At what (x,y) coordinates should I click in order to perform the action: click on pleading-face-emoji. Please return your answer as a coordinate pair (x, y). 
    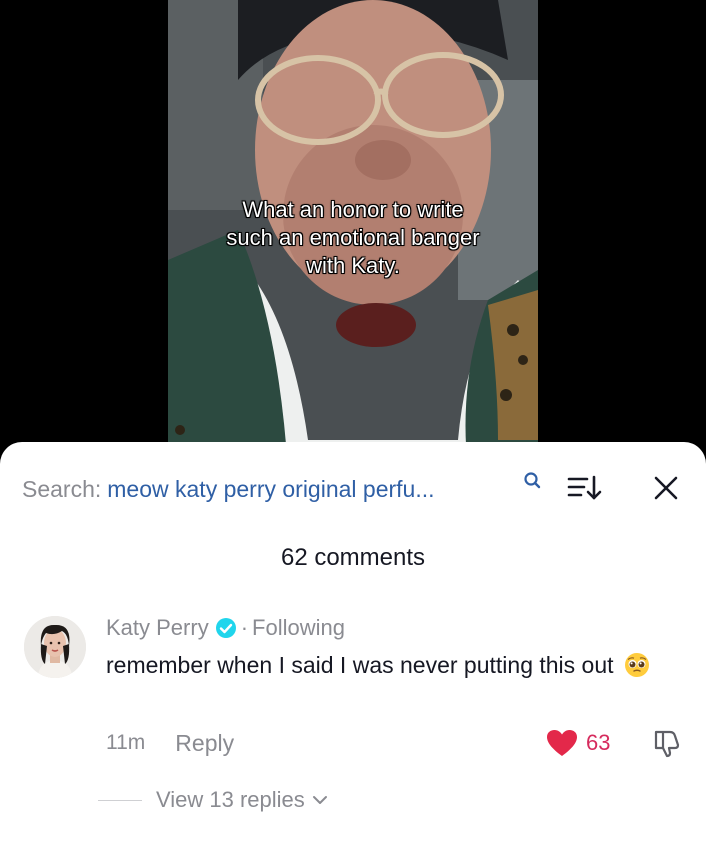
    Looking at the image, I should click on (636, 665).